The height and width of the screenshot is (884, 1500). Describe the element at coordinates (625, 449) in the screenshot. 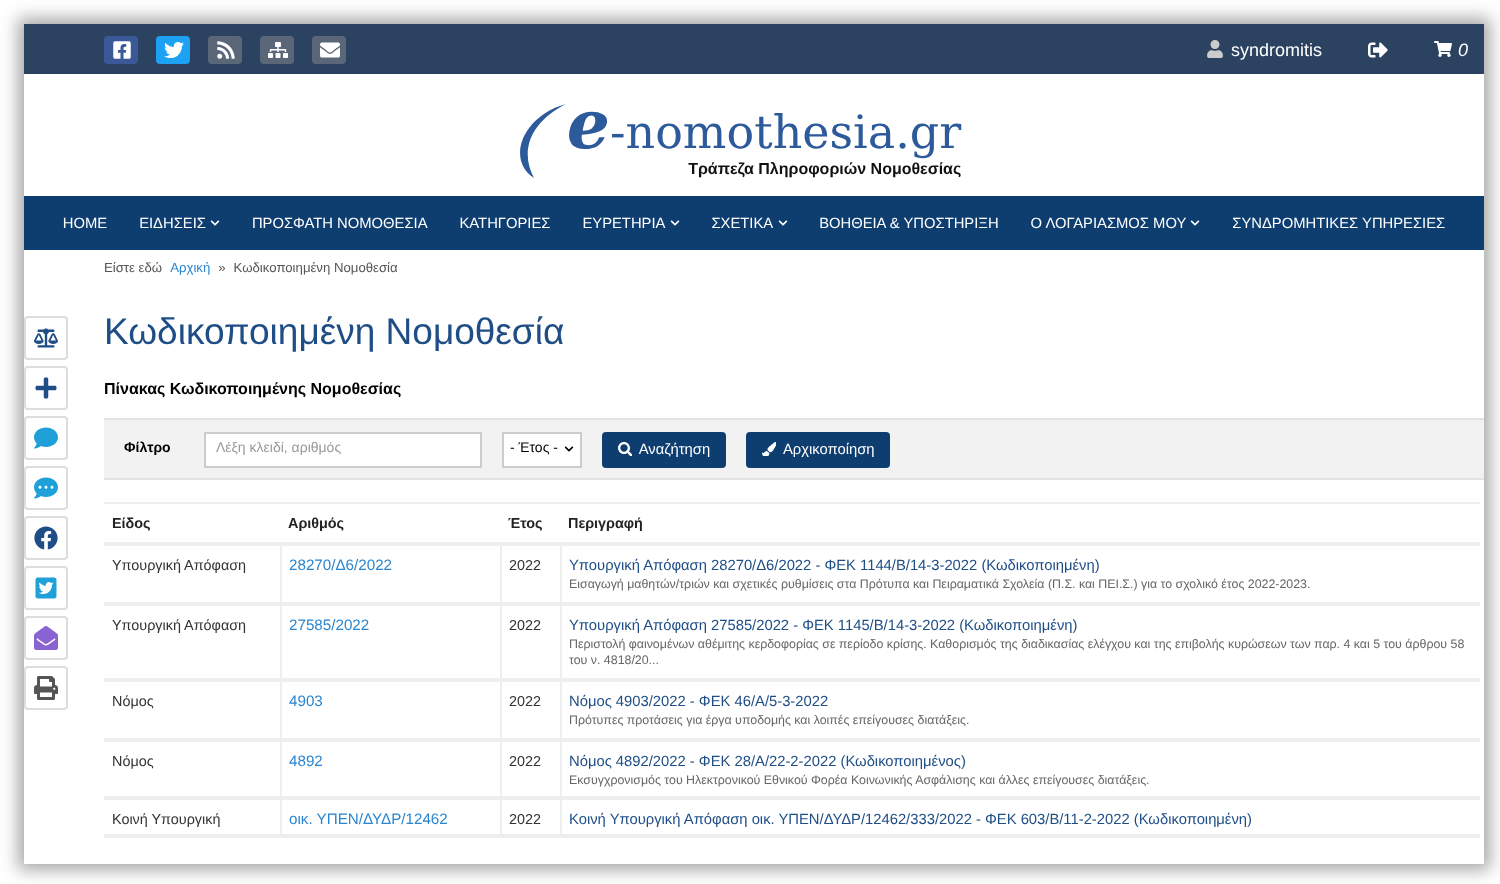

I see `search-icon` at that location.